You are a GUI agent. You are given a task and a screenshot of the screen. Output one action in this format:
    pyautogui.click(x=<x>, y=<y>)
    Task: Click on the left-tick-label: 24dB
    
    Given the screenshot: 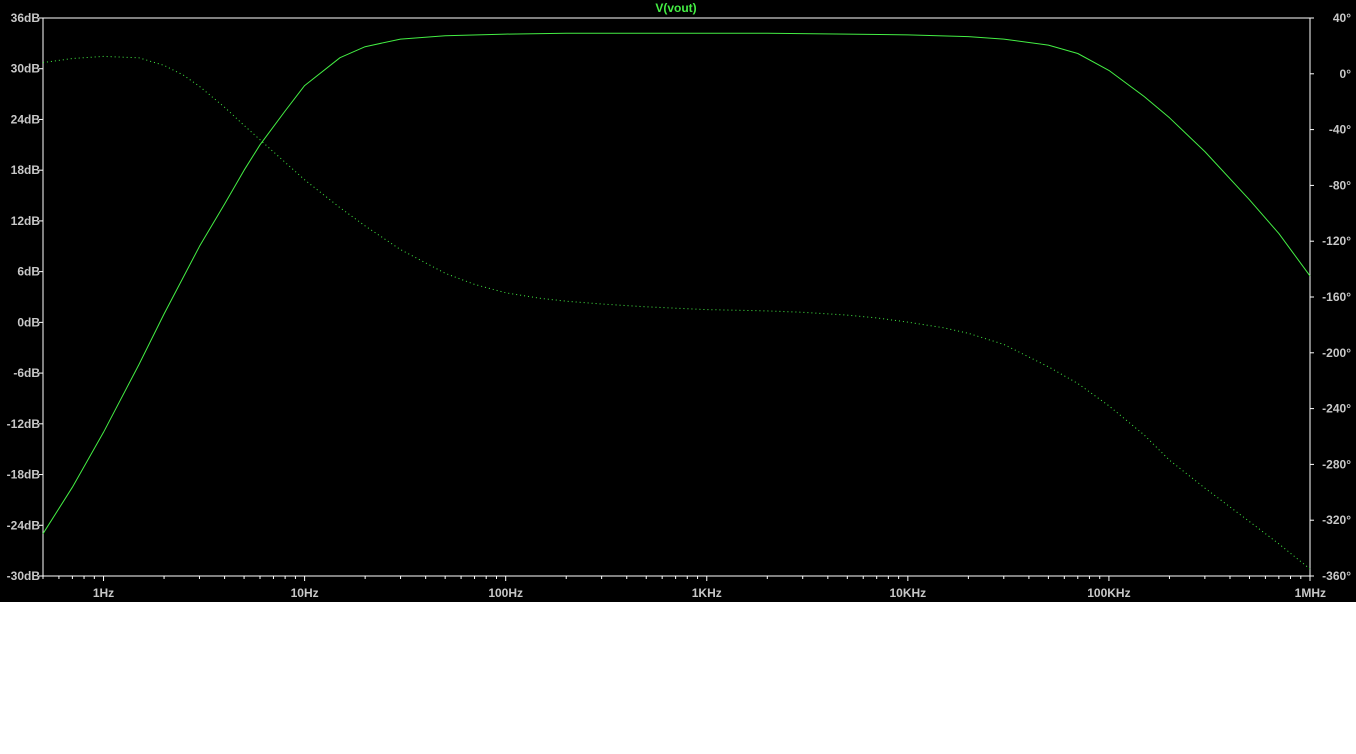 What is the action you would take?
    pyautogui.click(x=26, y=119)
    